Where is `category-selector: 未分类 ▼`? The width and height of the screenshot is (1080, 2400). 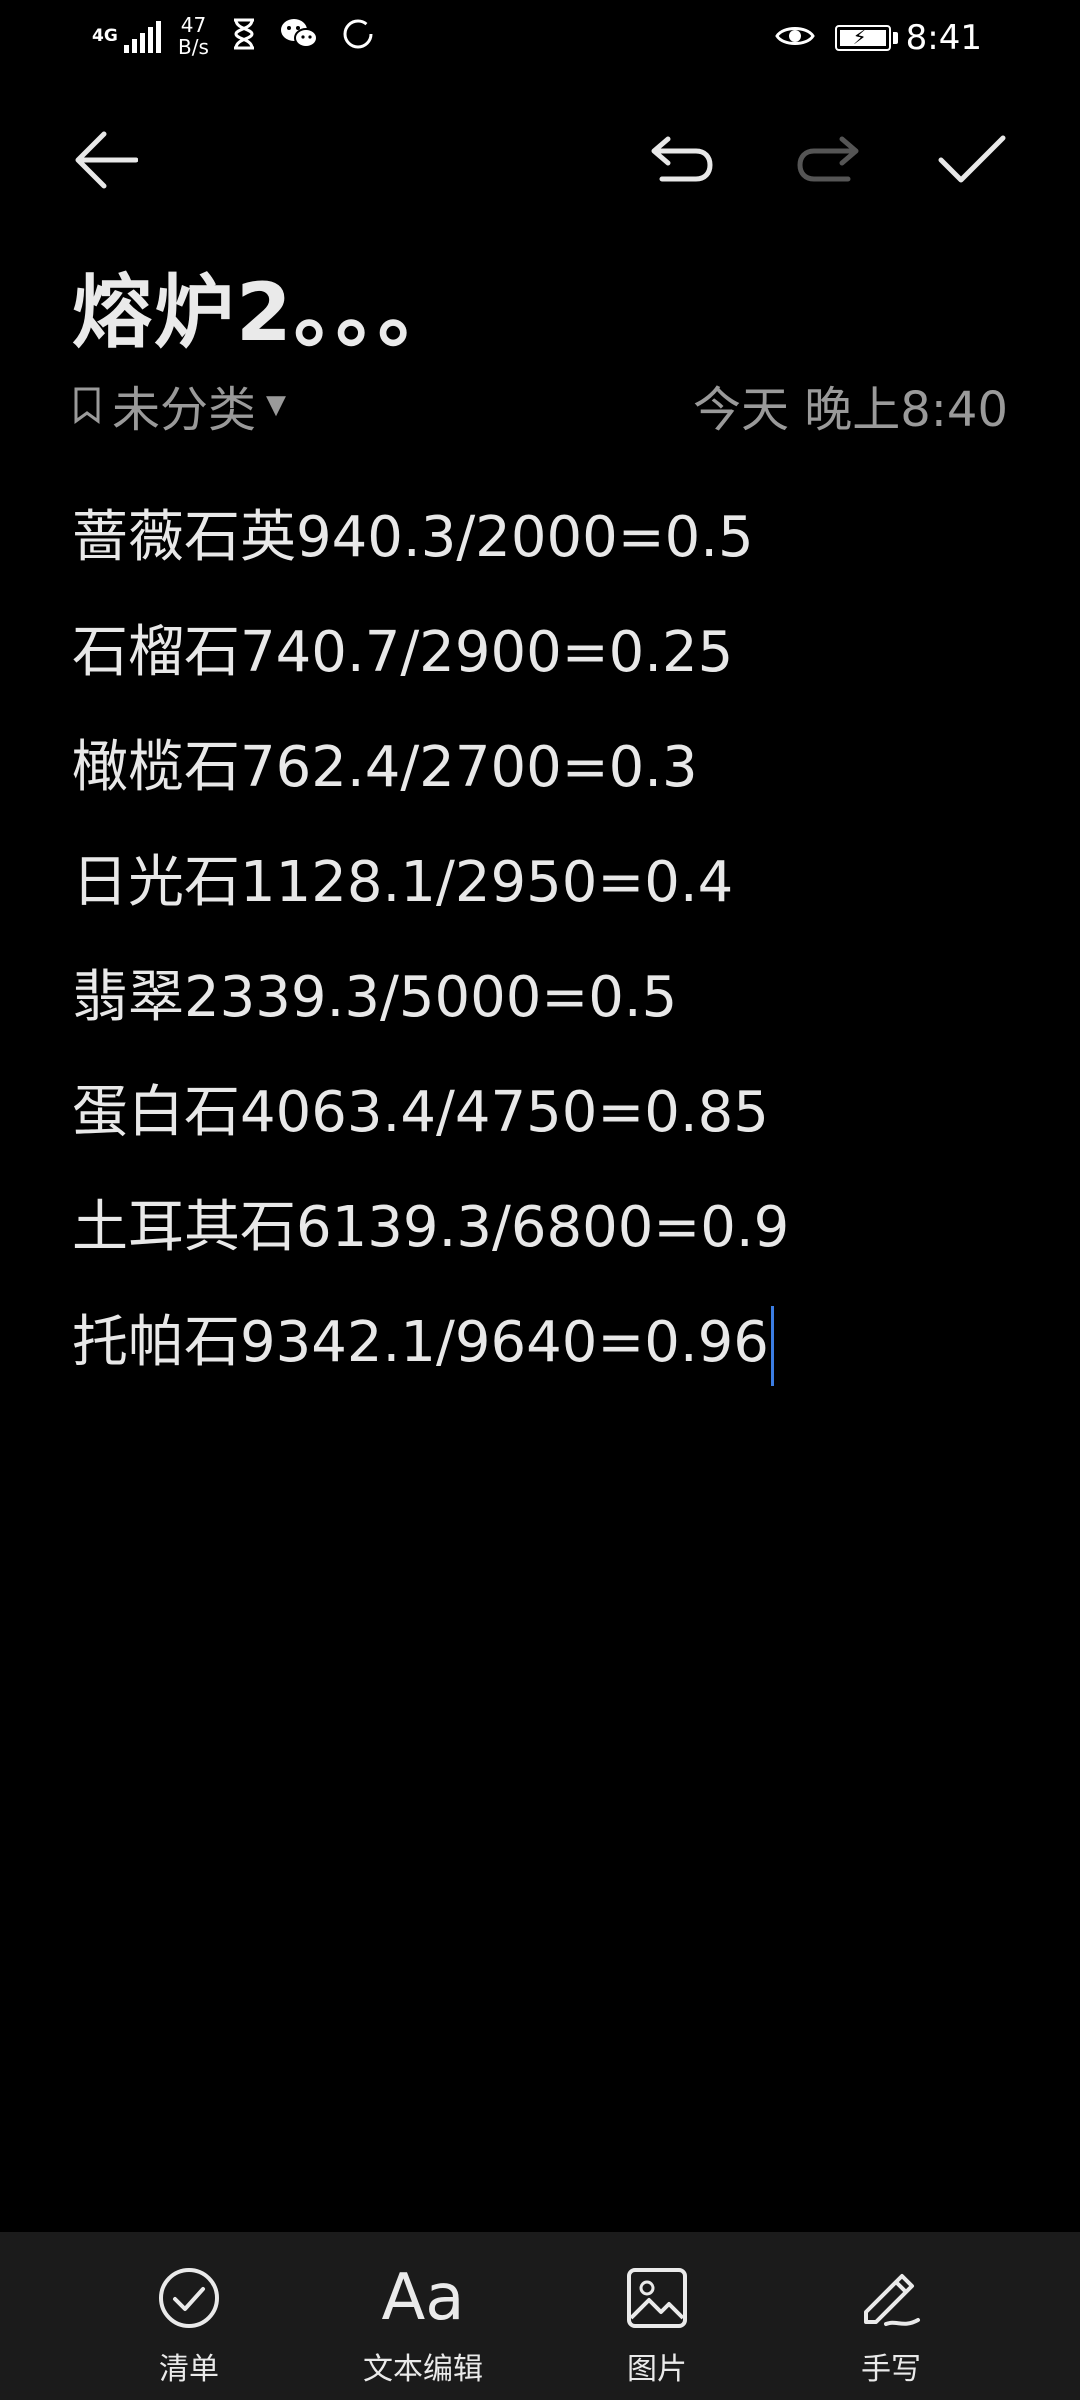
category-selector: 未分类 ▼ is located at coordinates (179, 405).